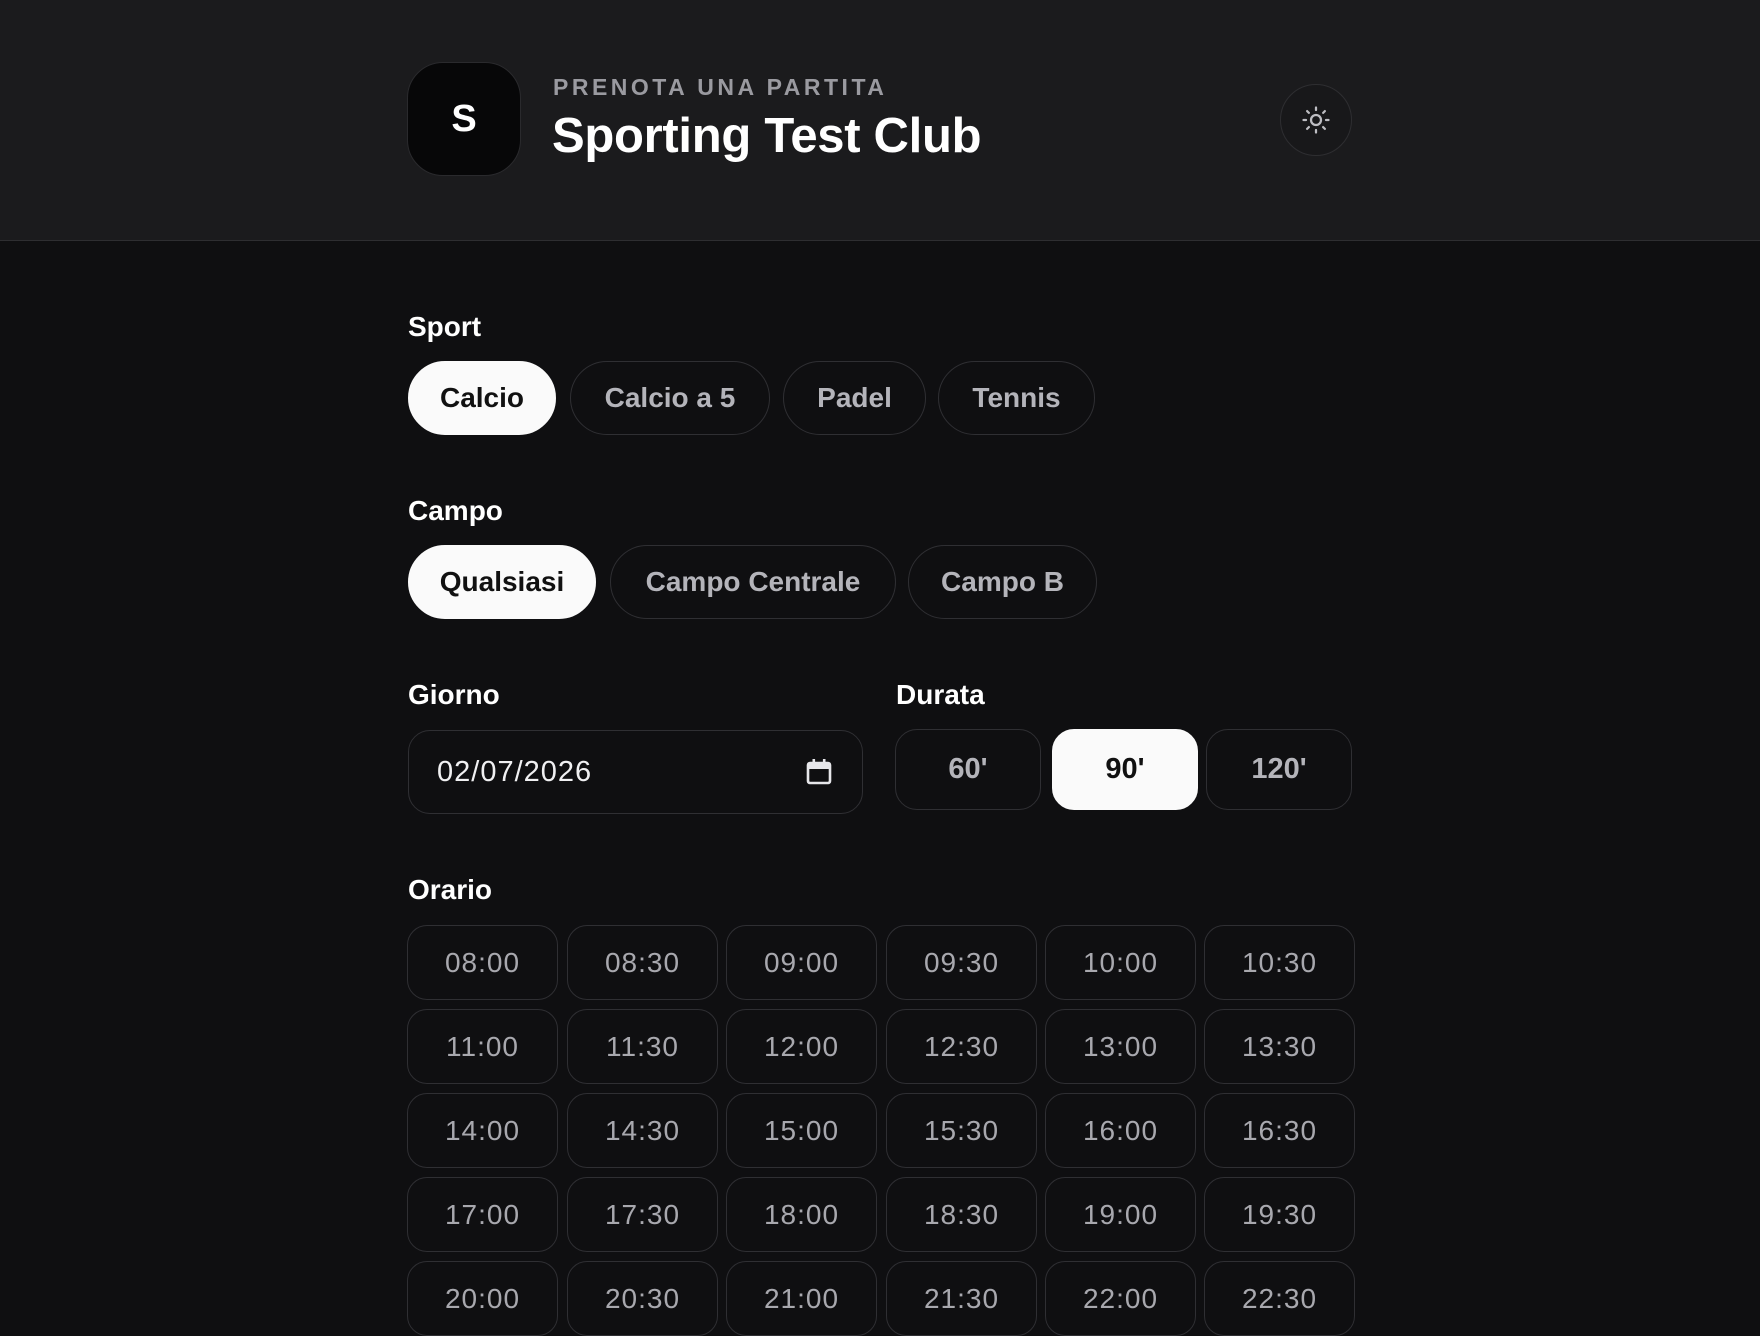 The image size is (1760, 1336). I want to click on time-slot-button: 09:30, so click(961, 962).